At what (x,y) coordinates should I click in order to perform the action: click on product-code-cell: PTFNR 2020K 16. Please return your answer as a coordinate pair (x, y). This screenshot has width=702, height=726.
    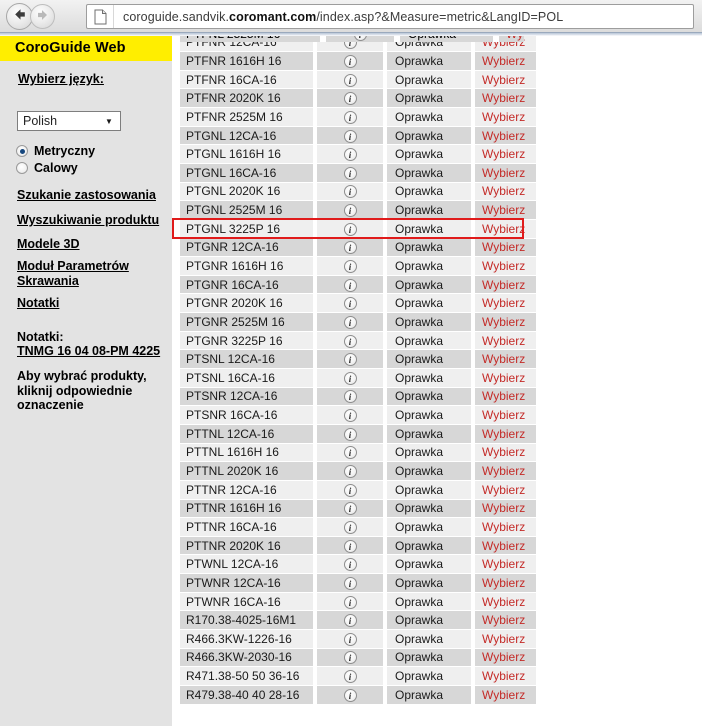
    Looking at the image, I should click on (246, 98).